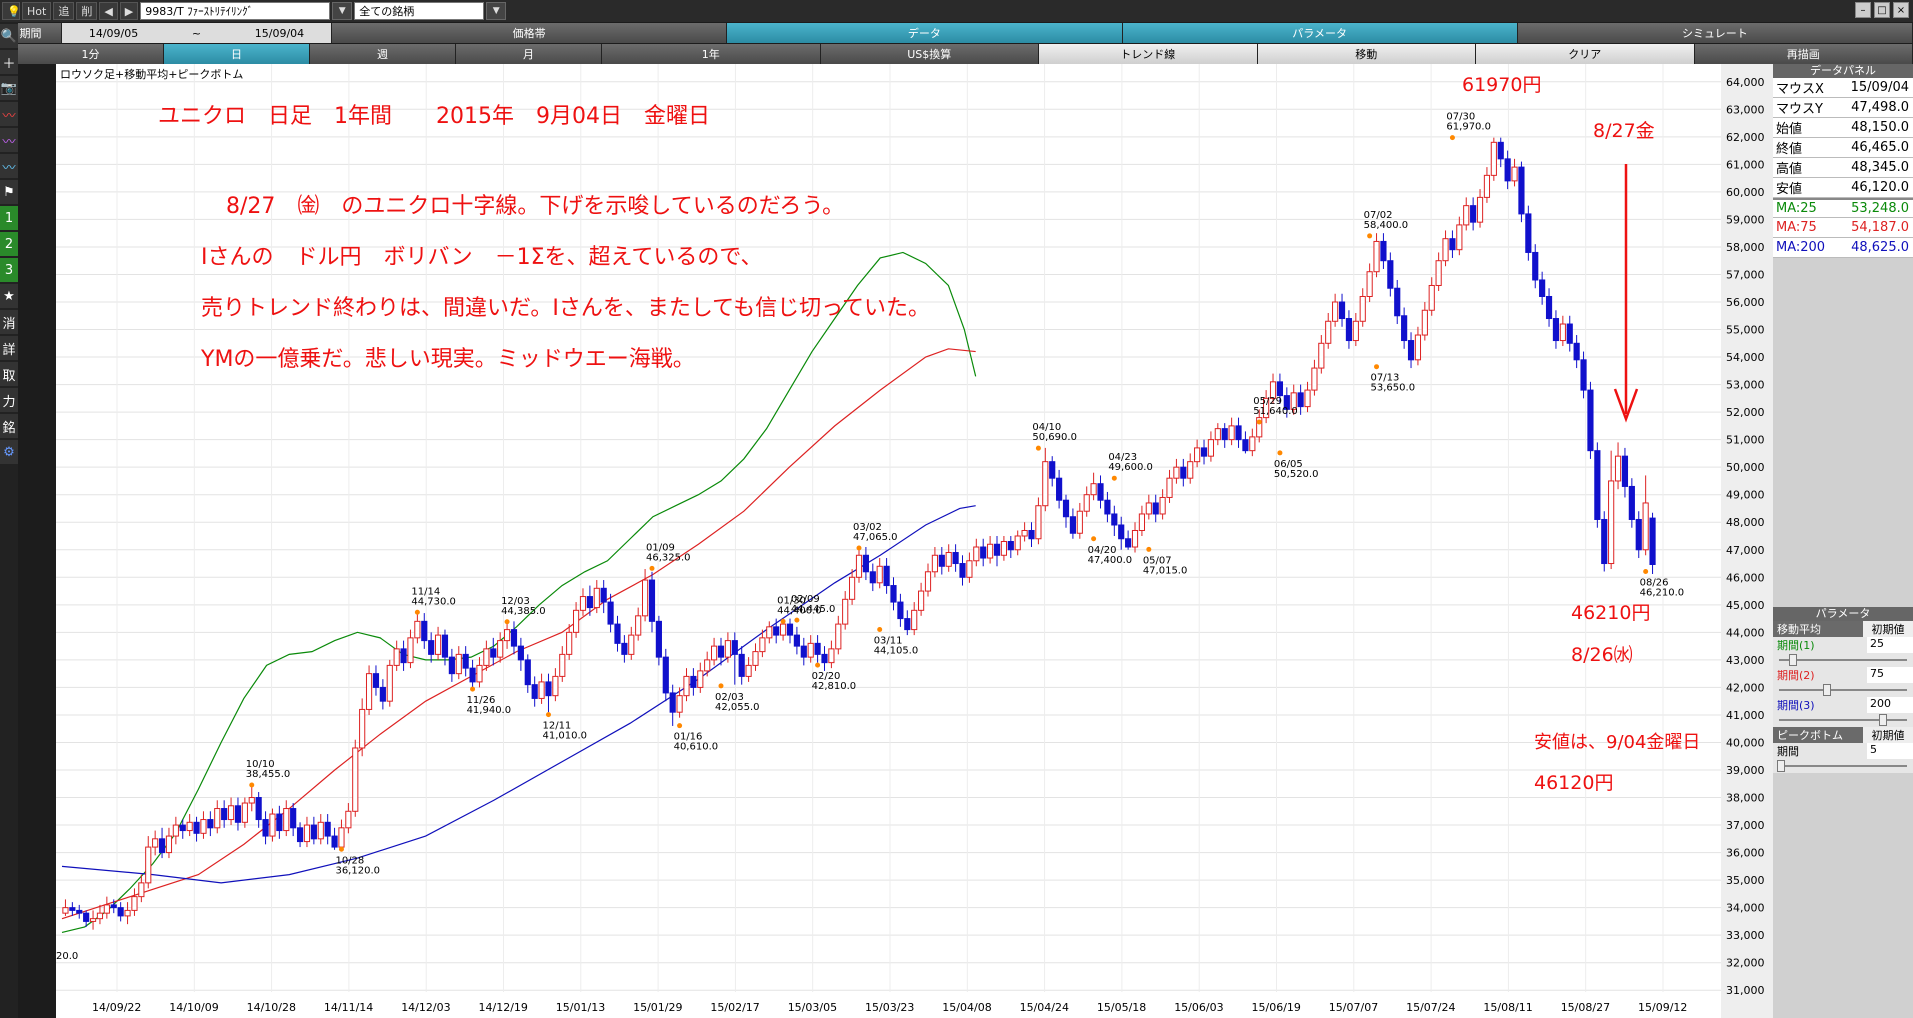 This screenshot has width=1913, height=1018. What do you see at coordinates (529, 54) in the screenshot?
I see `tab-monthly: 月` at bounding box center [529, 54].